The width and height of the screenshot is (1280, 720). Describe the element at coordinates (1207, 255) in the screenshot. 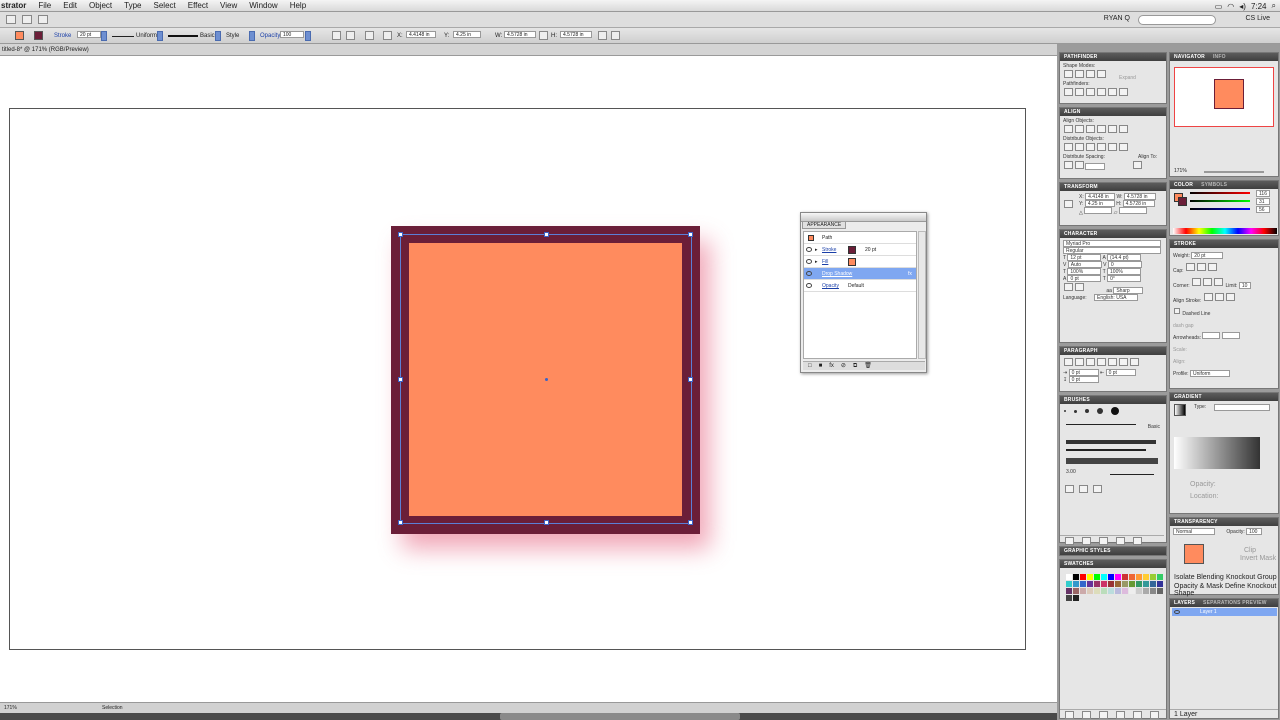

I see `stroke-weight-input: 20 pt` at that location.